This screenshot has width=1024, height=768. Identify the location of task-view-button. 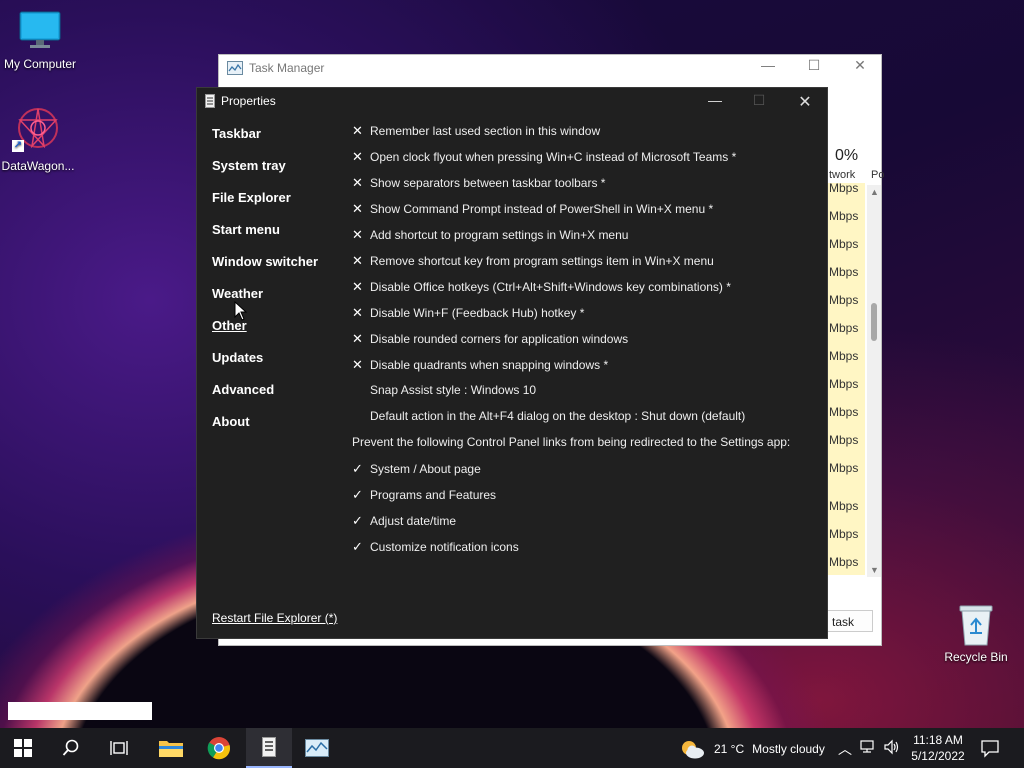
(119, 748).